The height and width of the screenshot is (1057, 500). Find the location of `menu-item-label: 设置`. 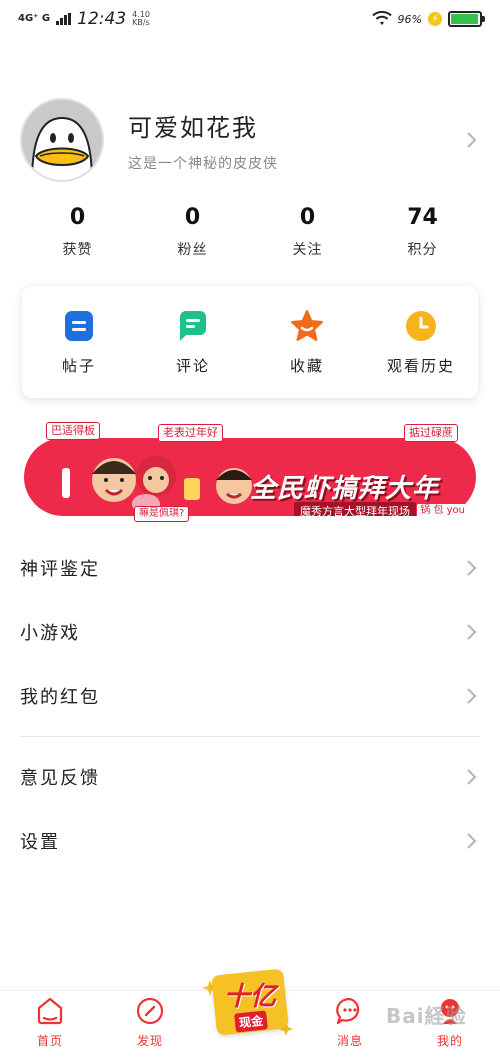

menu-item-label: 设置 is located at coordinates (40, 842).